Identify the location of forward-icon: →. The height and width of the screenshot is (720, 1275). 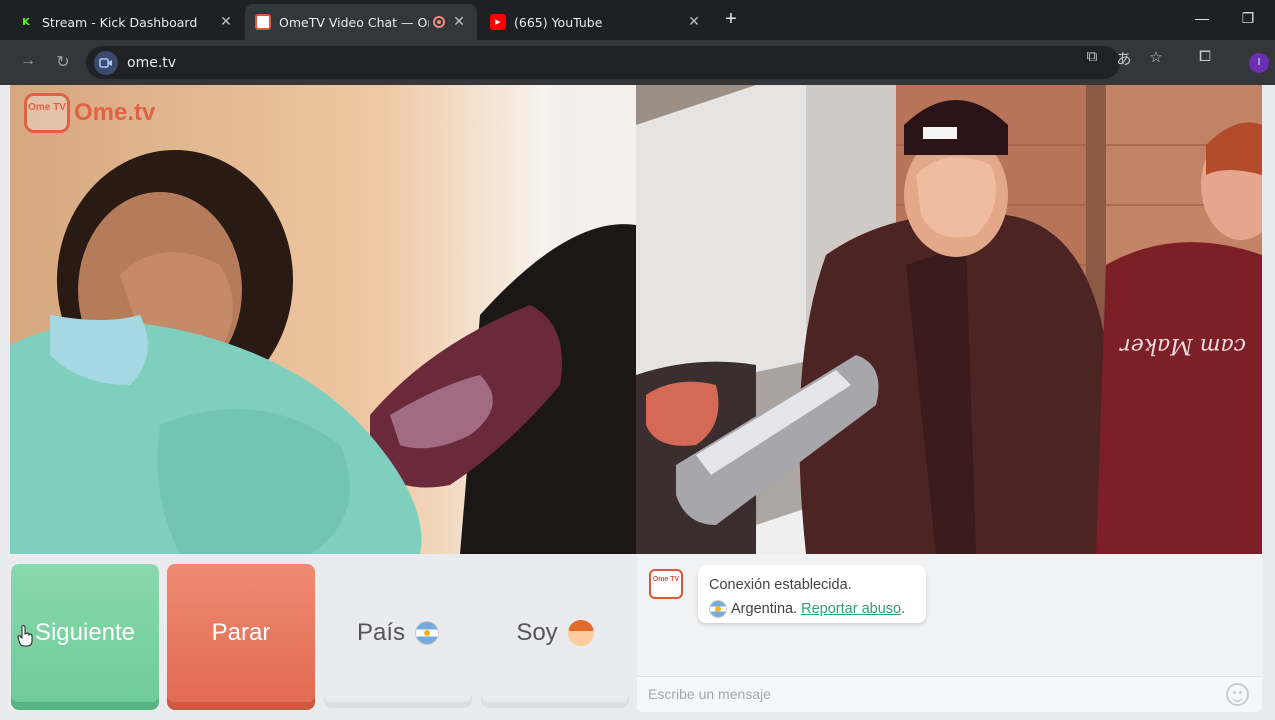
(28, 61).